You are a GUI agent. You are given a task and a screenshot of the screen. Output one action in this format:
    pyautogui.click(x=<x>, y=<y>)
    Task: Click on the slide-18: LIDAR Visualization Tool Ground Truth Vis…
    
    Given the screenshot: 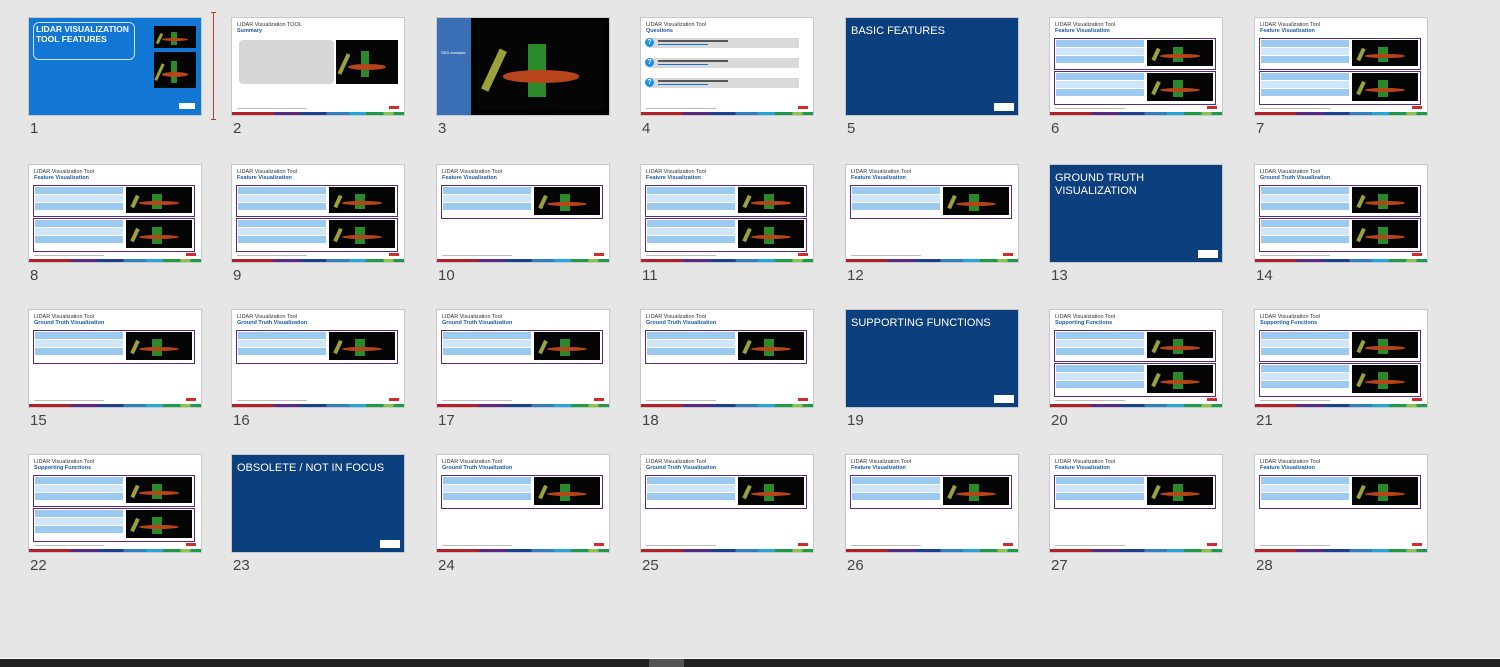 What is the action you would take?
    pyautogui.click(x=727, y=358)
    